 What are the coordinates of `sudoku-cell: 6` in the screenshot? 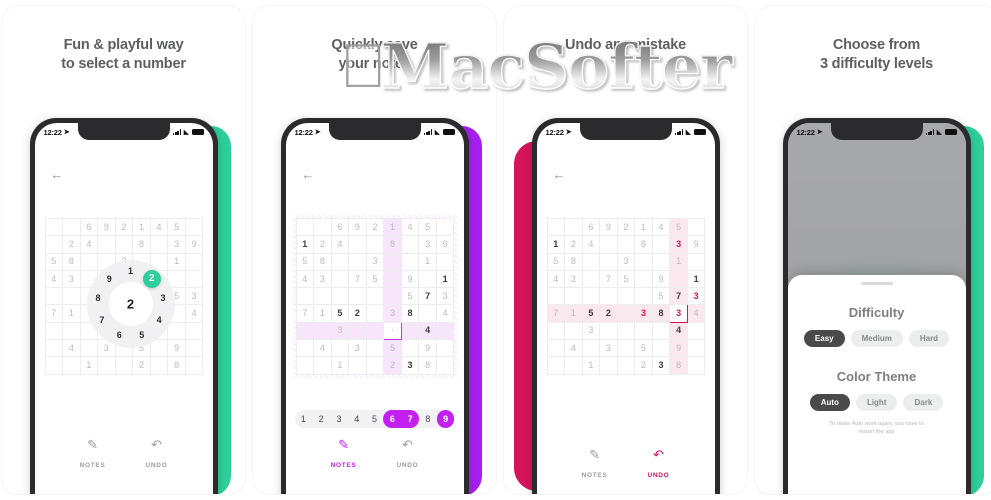 It's located at (591, 227).